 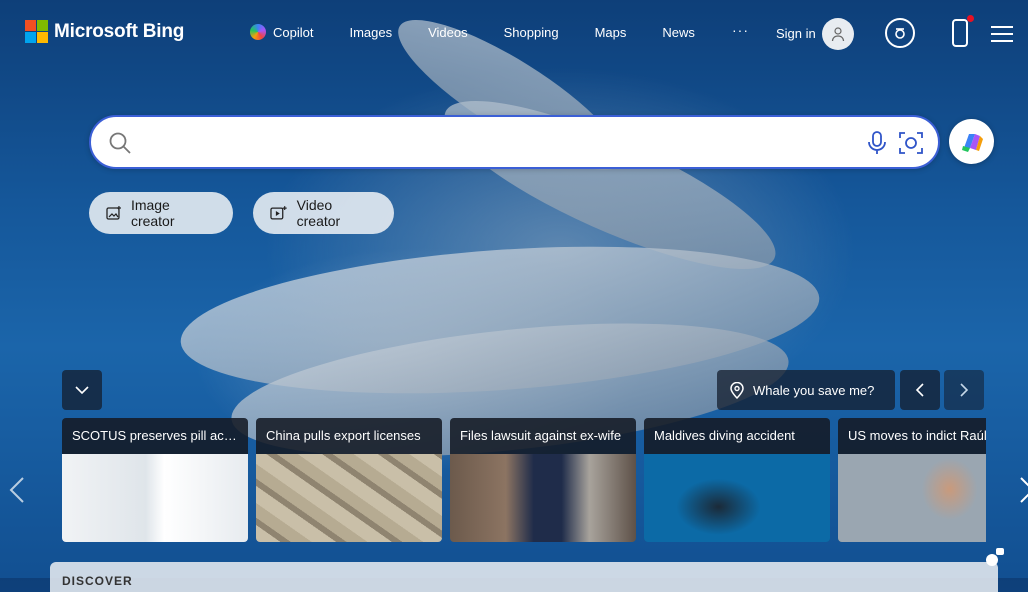 What do you see at coordinates (119, 31) in the screenshot?
I see `brand-name: Microsoft Bing` at bounding box center [119, 31].